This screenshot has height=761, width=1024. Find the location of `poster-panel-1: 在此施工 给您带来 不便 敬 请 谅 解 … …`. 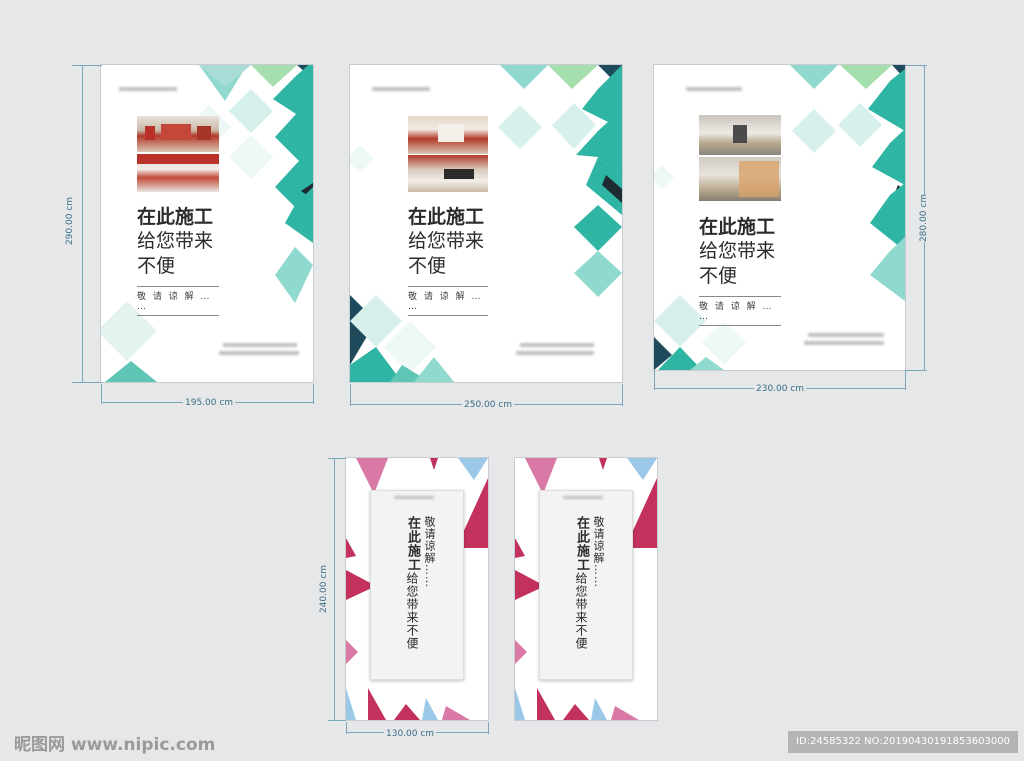

poster-panel-1: 在此施工 给您带来 不便 敬 请 谅 解 … … is located at coordinates (207, 223).